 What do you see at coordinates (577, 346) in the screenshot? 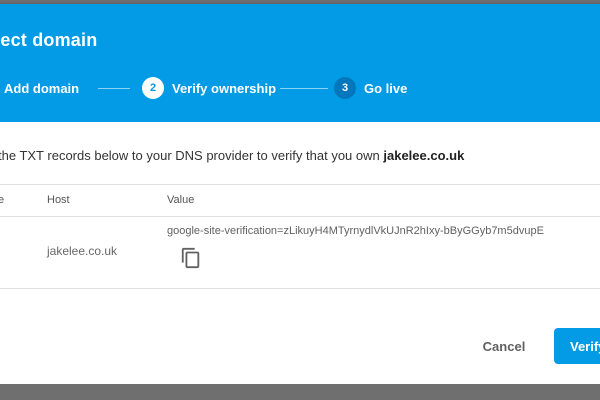
I see `verify-button: Verify` at bounding box center [577, 346].